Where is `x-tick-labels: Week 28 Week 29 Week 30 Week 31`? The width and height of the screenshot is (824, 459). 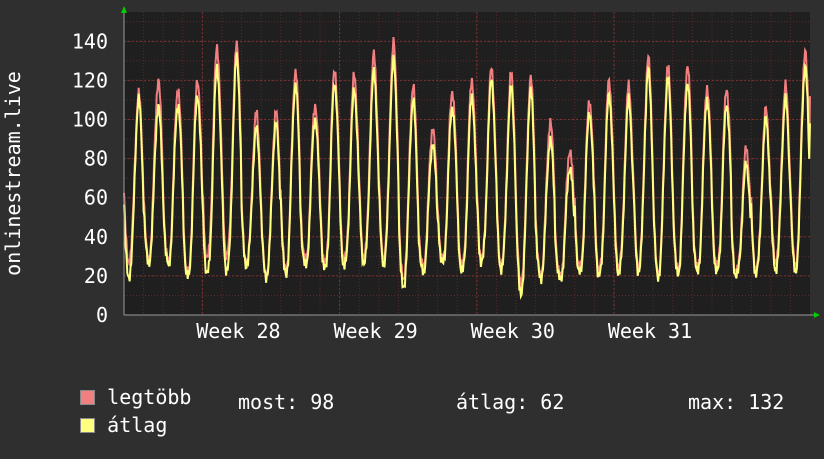
x-tick-labels: Week 28 Week 29 Week 30 Week 31 is located at coordinates (444, 331).